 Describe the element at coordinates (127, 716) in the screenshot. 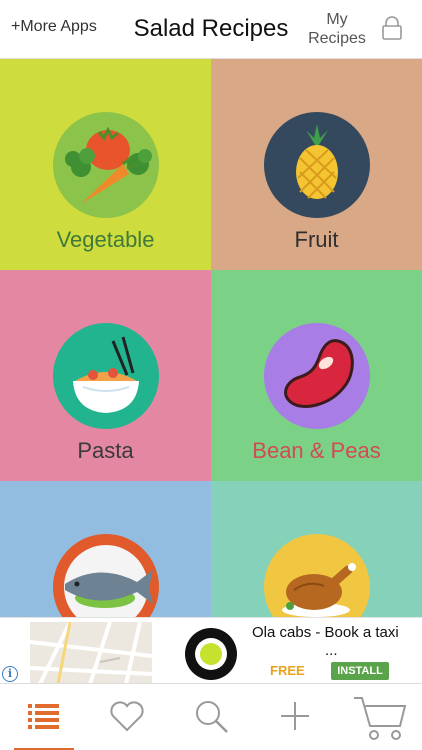

I see `heart-icon` at that location.